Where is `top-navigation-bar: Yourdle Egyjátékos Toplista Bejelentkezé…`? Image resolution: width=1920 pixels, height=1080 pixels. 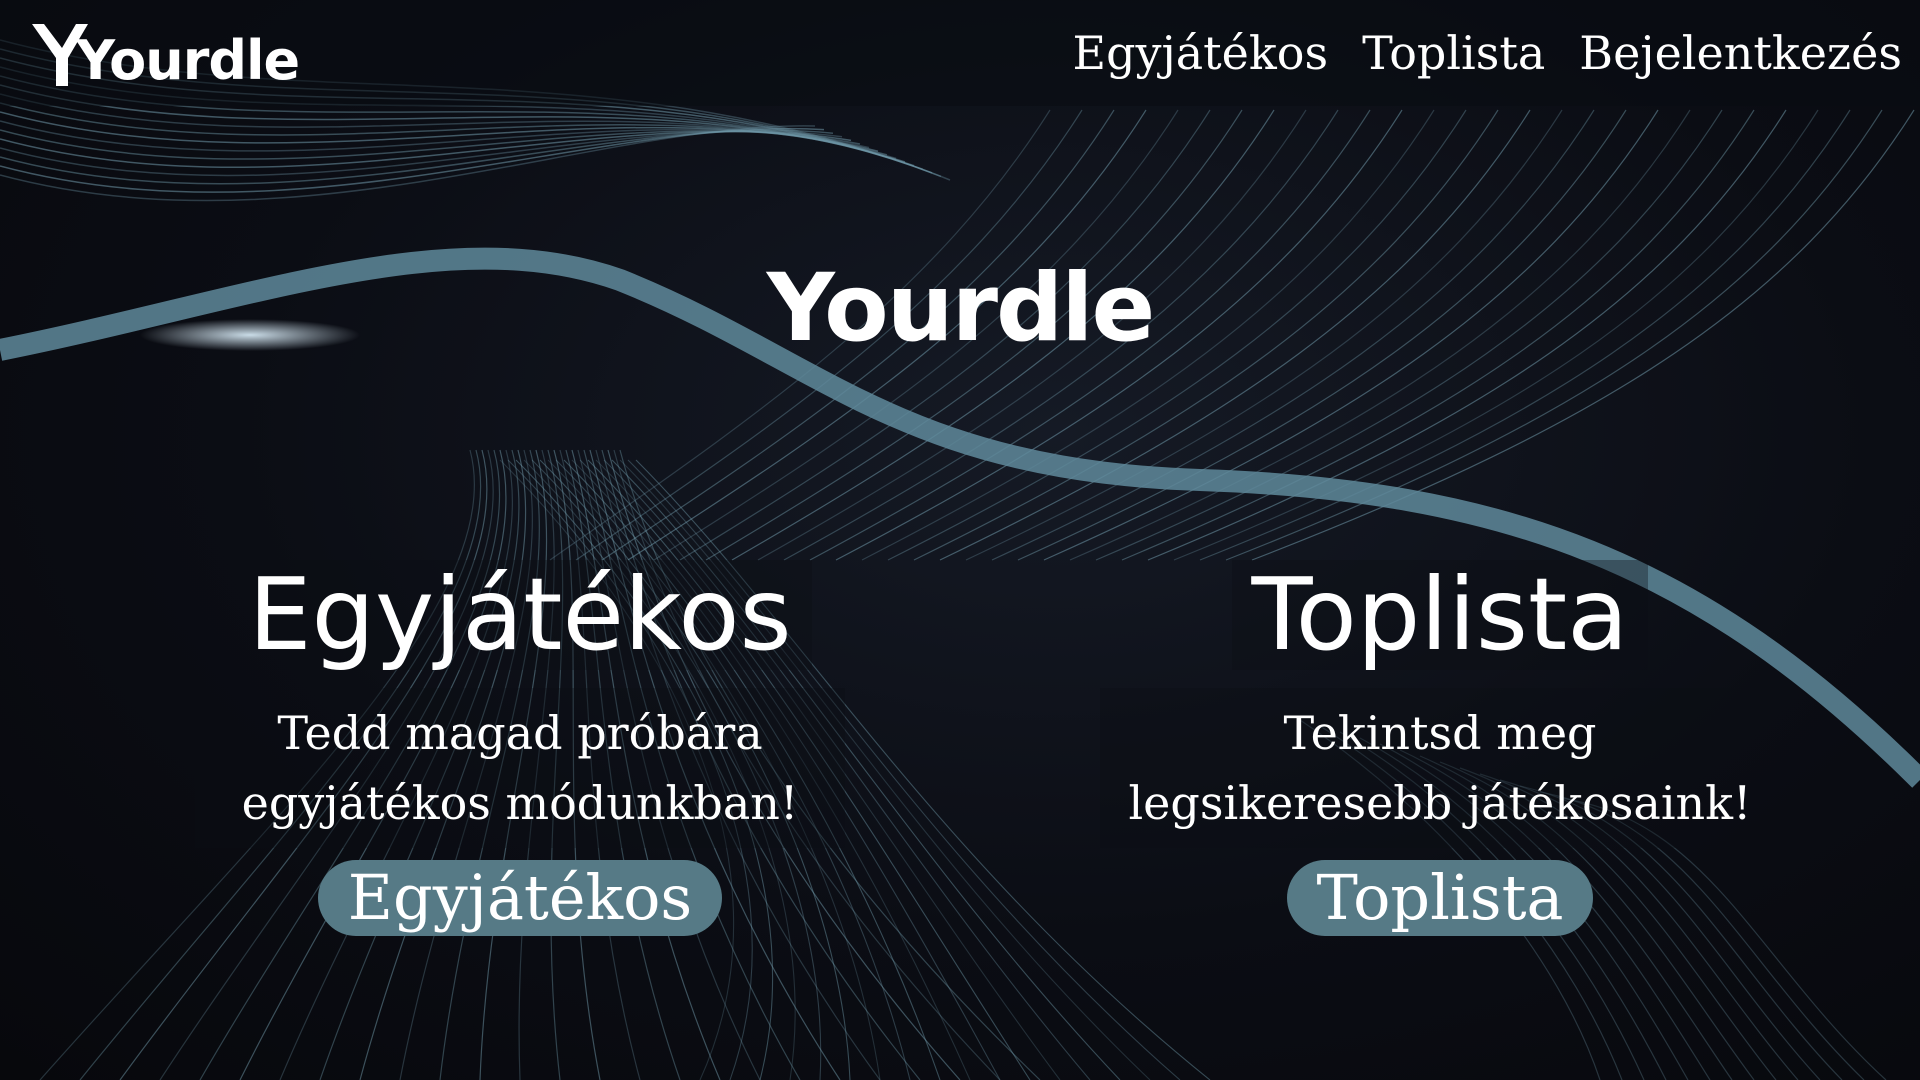 top-navigation-bar: Yourdle Egyjátékos Toplista Bejelentkezé… is located at coordinates (960, 53).